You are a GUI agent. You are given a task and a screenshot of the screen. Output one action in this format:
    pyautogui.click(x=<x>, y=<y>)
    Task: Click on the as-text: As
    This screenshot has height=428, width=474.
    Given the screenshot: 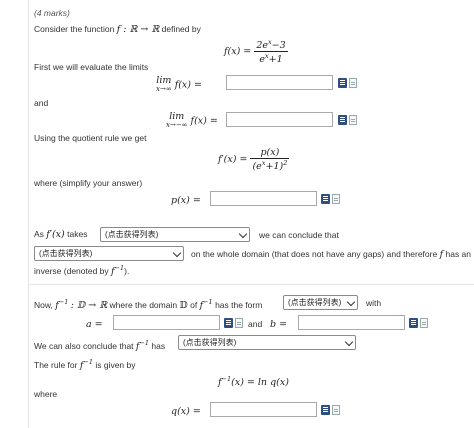 What is the action you would take?
    pyautogui.click(x=39, y=234)
    